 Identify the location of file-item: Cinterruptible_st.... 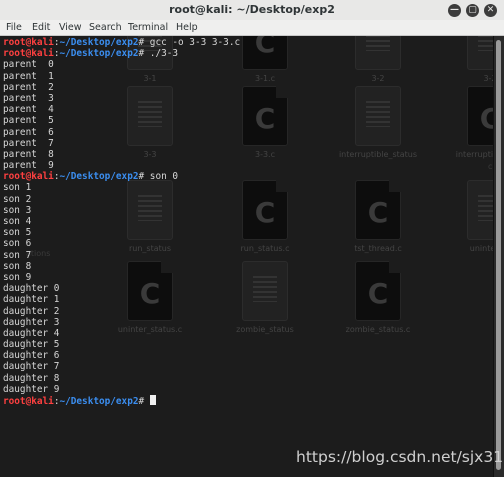
(467, 122).